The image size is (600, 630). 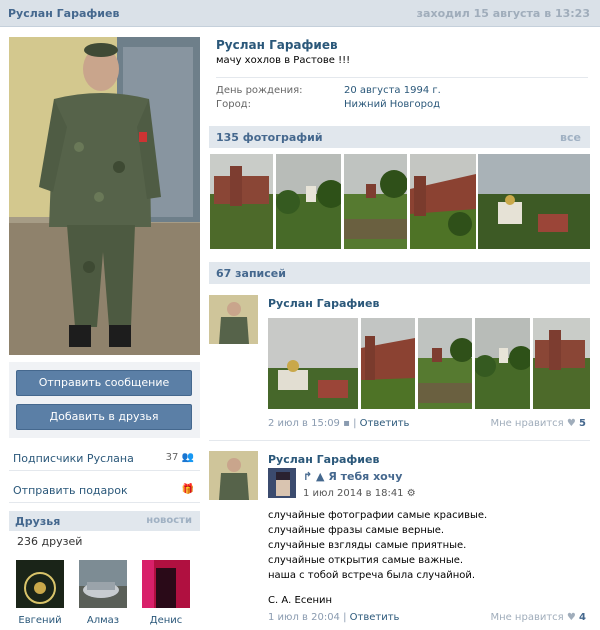 I want to click on friends-news-link: новости, so click(x=169, y=520).